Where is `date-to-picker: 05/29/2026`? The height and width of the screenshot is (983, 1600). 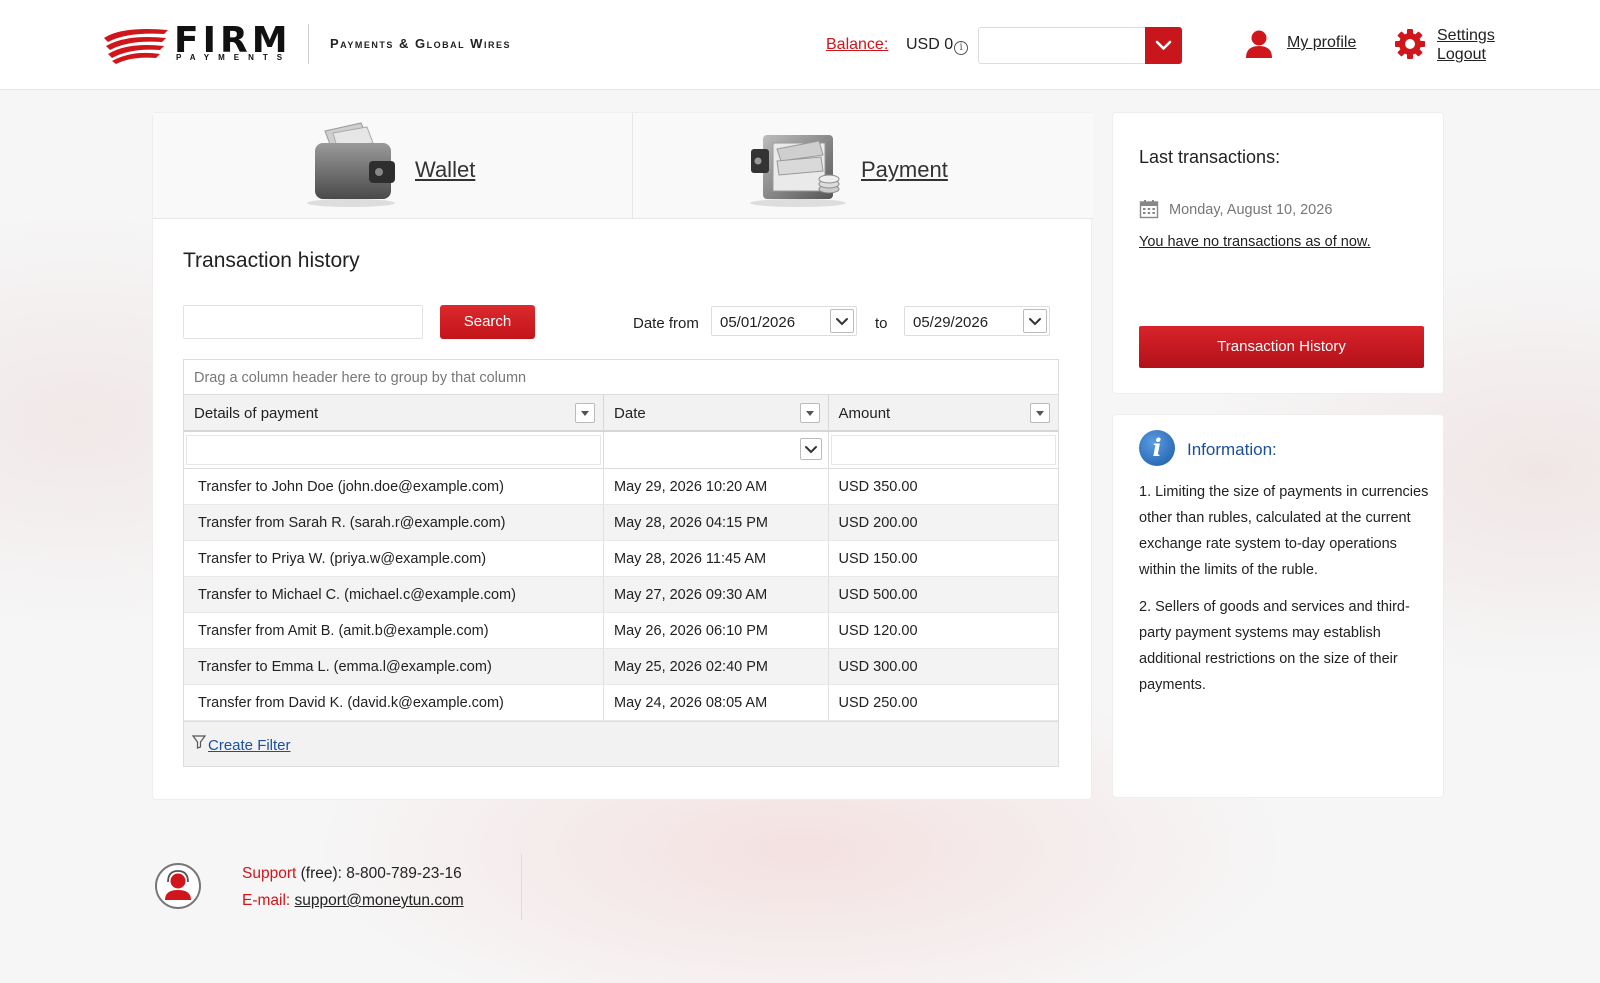
date-to-picker: 05/29/2026 is located at coordinates (977, 321).